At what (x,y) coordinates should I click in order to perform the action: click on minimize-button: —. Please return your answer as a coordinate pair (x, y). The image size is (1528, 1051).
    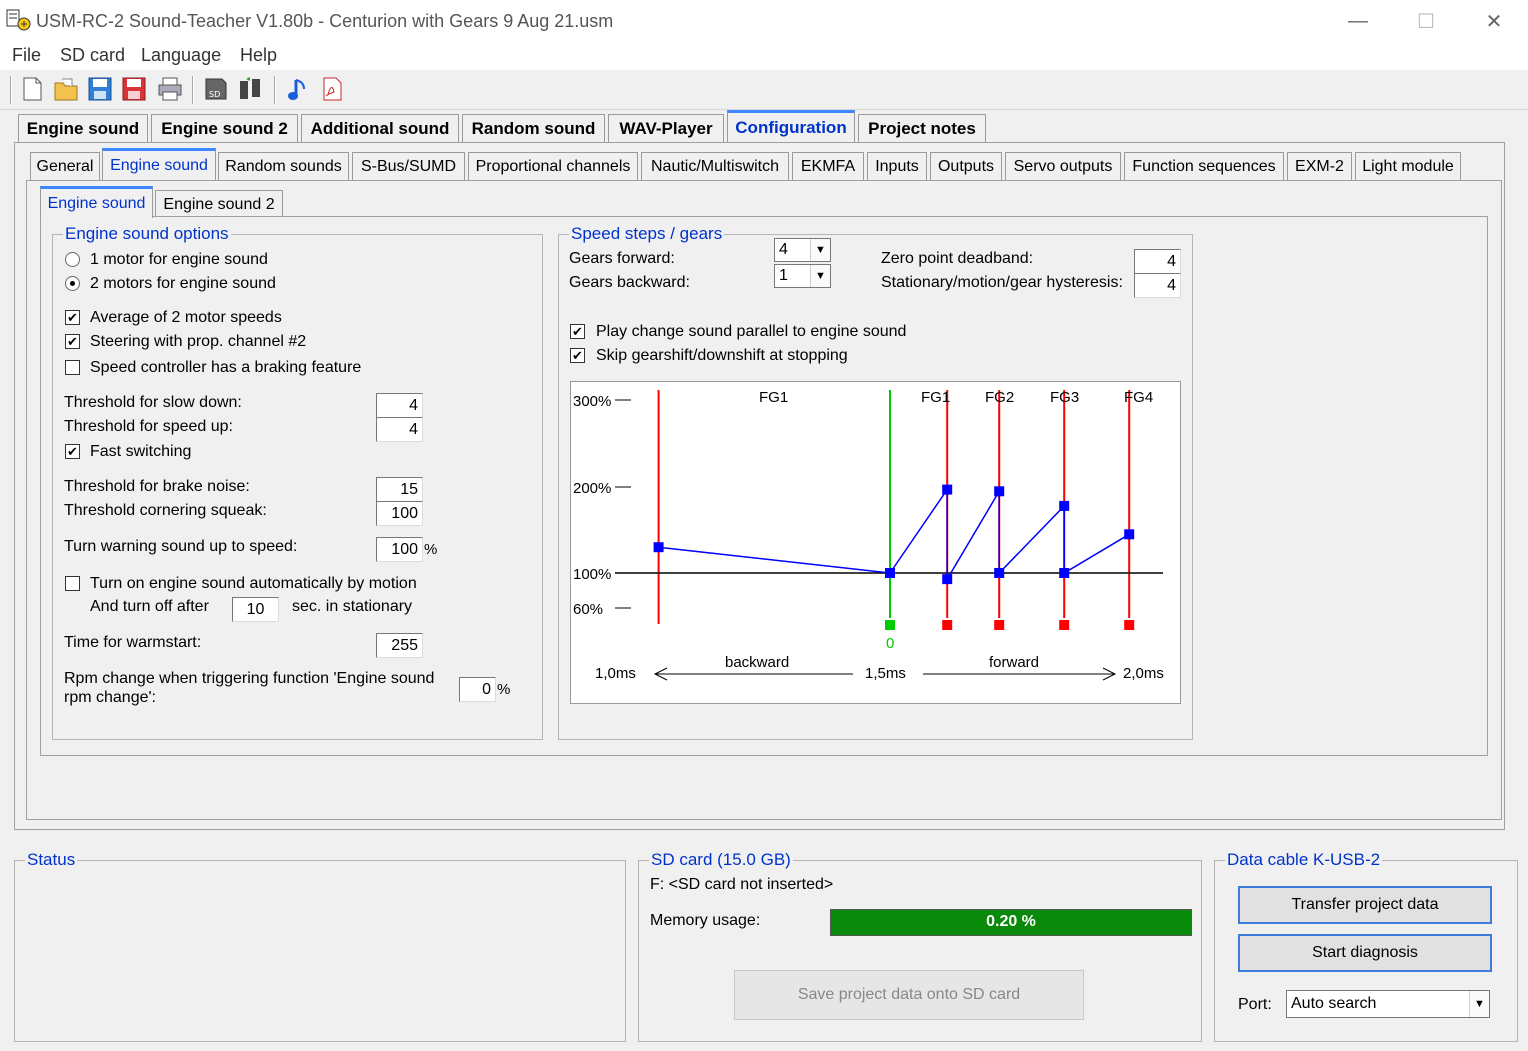
    Looking at the image, I should click on (1358, 21).